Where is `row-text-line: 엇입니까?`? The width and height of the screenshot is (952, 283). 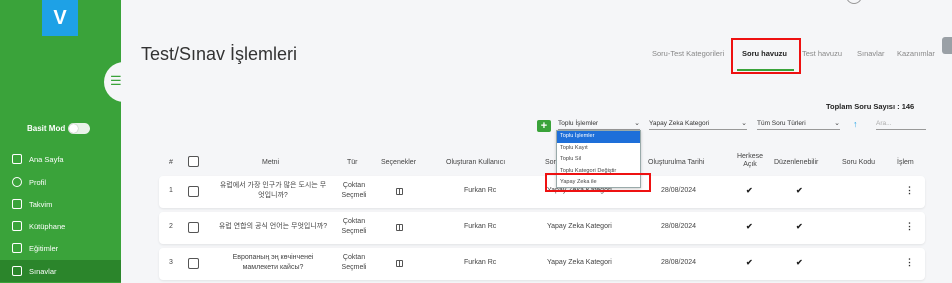
row-text-line: 엇입니까? is located at coordinates (273, 195).